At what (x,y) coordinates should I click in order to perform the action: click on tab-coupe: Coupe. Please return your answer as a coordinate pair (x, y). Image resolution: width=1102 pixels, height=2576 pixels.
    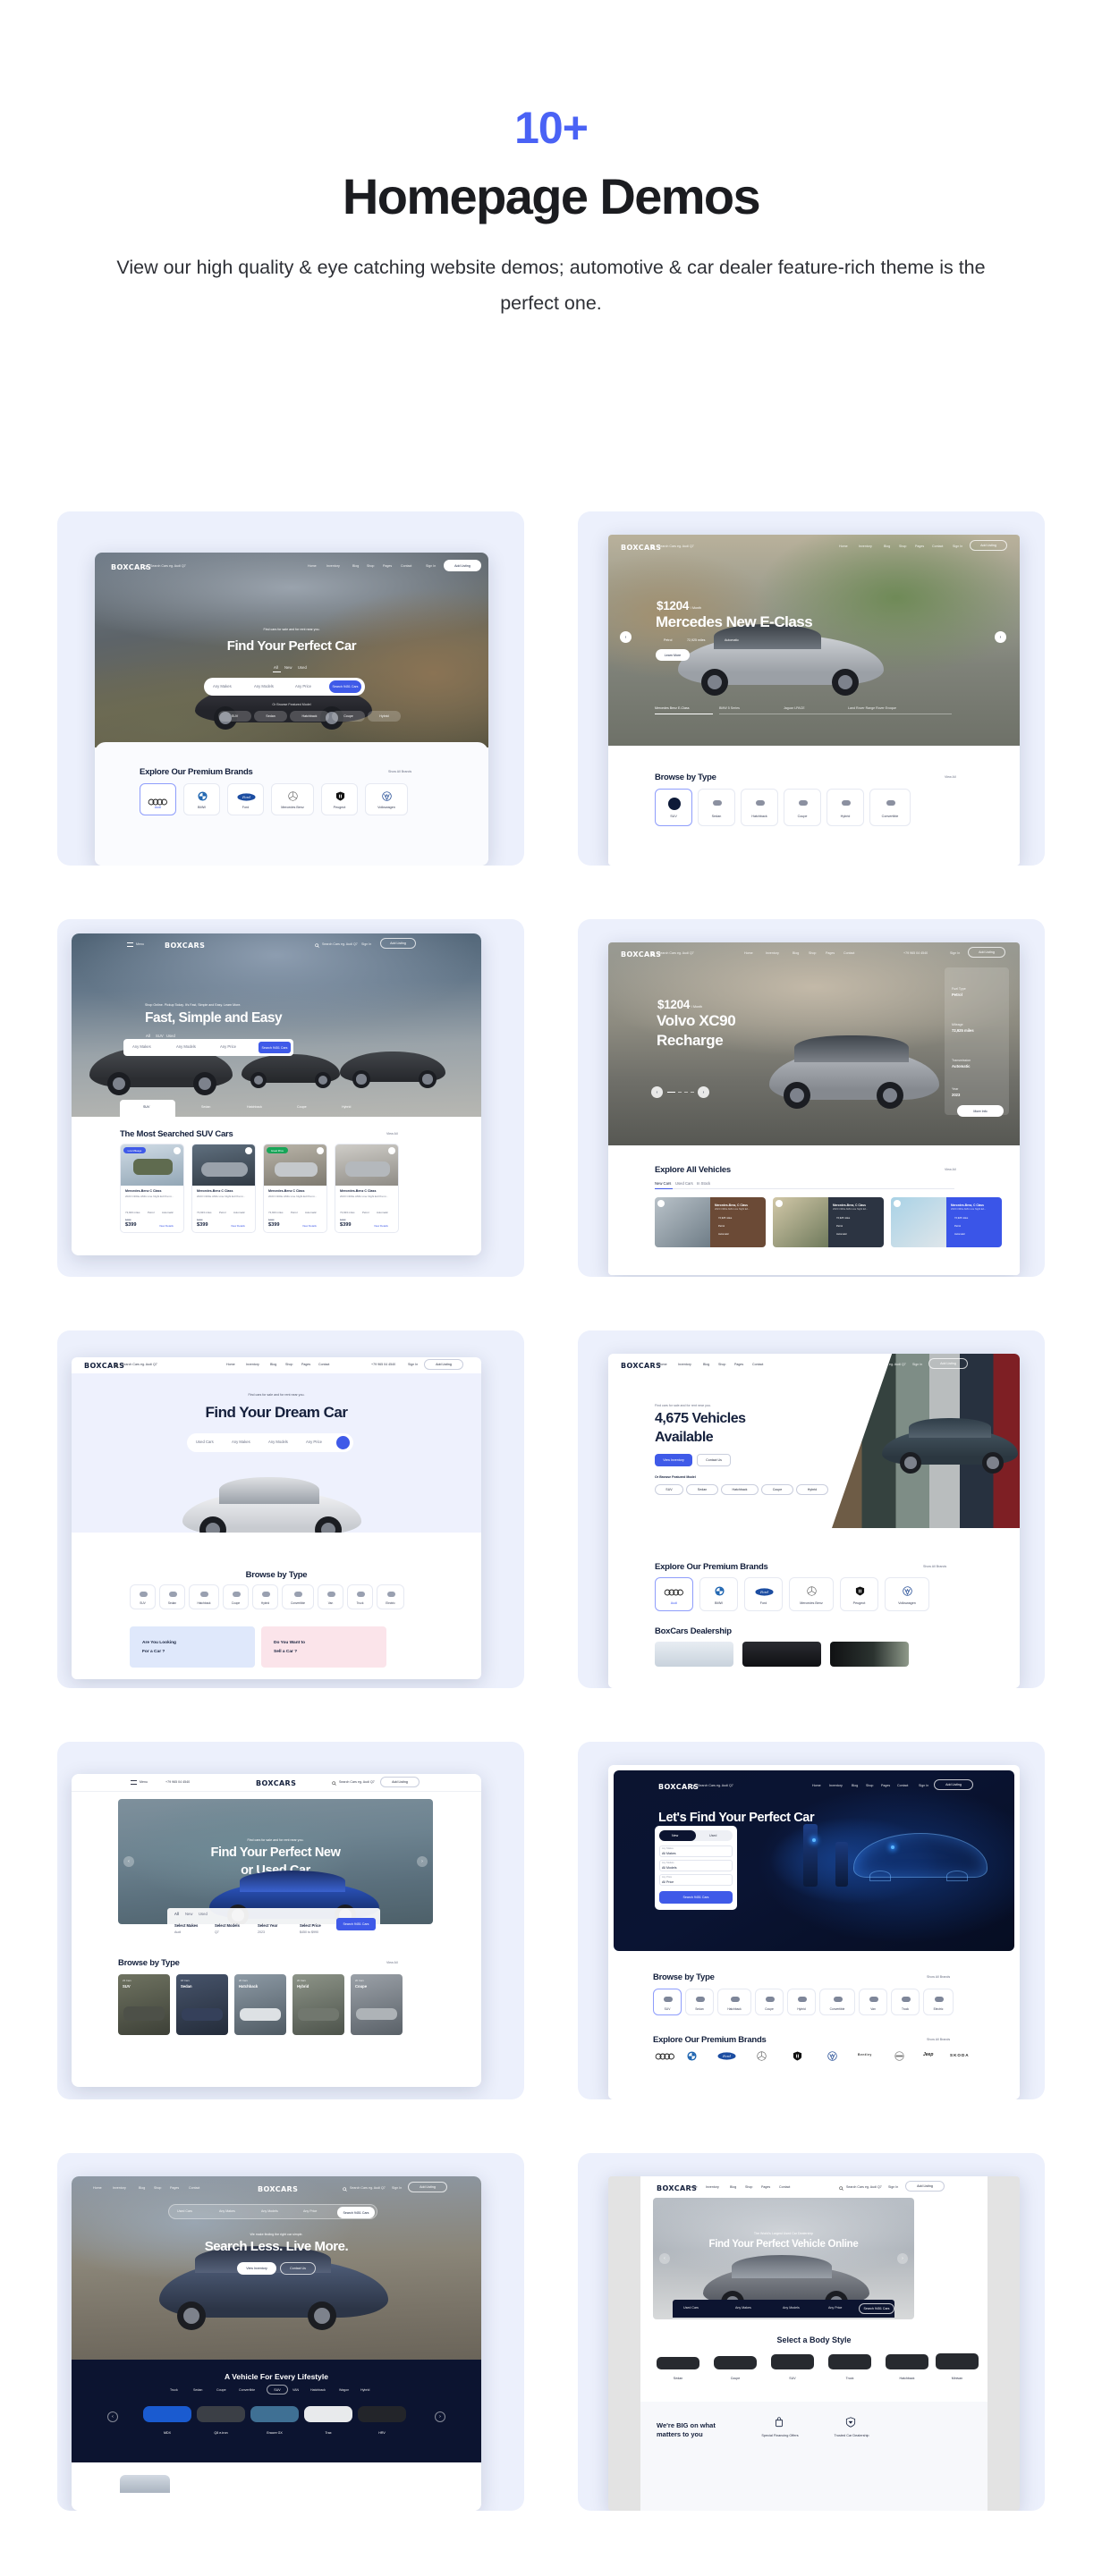
    Looking at the image, I should click on (221, 2390).